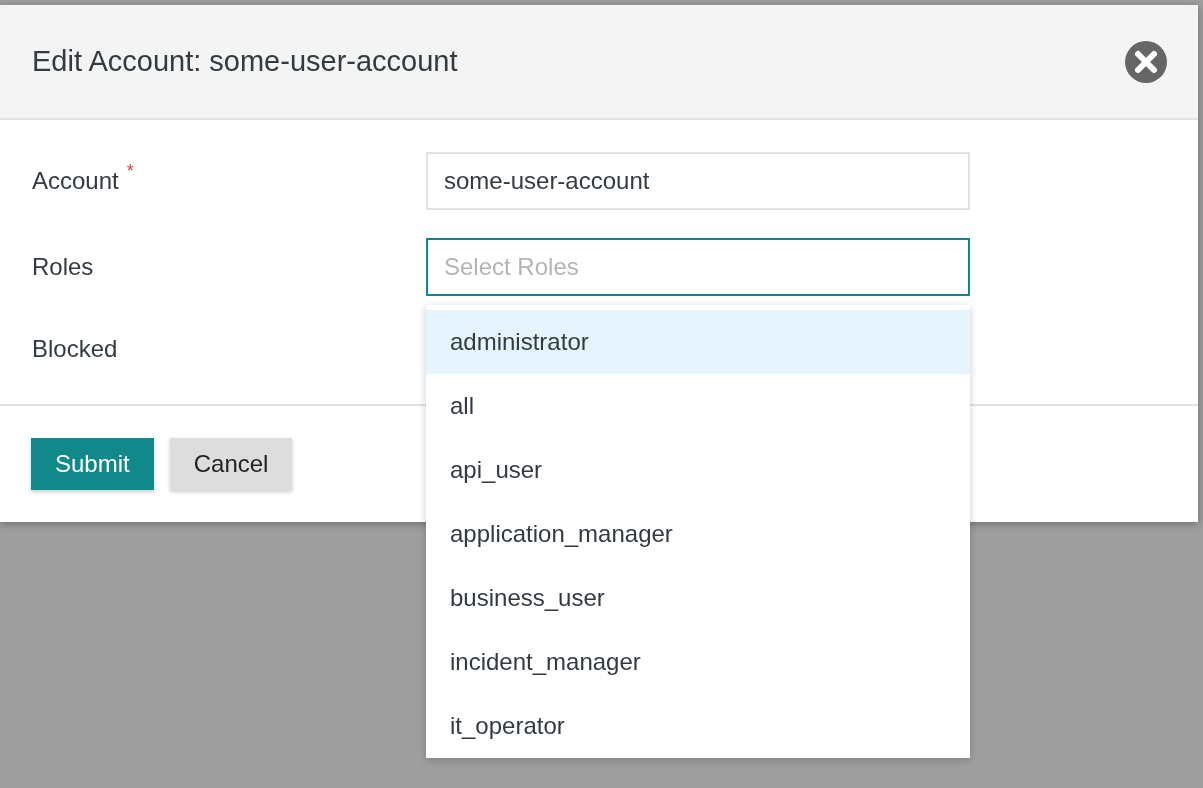 Image resolution: width=1203 pixels, height=788 pixels. Describe the element at coordinates (698, 406) in the screenshot. I see `dropdown-option: all` at that location.